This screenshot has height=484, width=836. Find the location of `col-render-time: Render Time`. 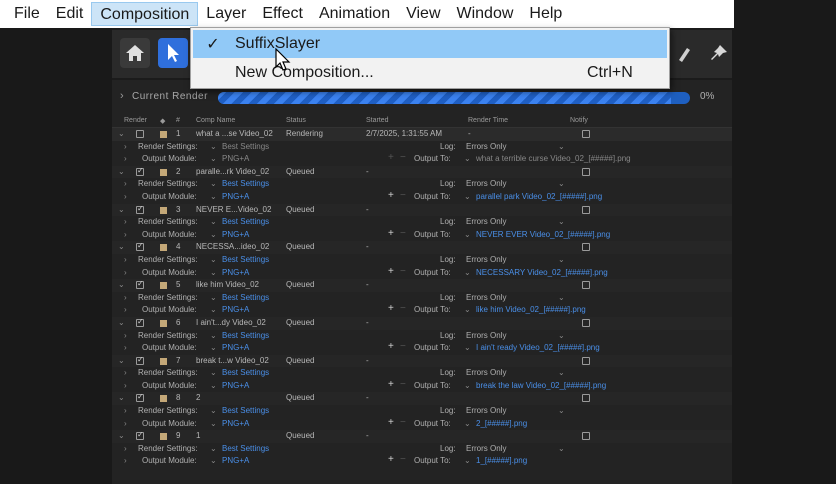

col-render-time: Render Time is located at coordinates (488, 120).